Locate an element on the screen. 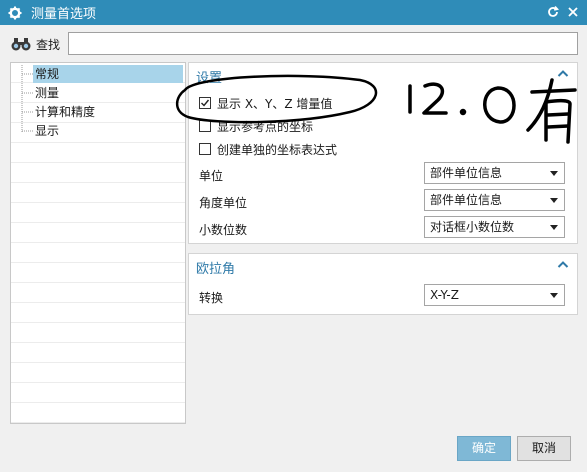  binoculars-icon is located at coordinates (21, 44).